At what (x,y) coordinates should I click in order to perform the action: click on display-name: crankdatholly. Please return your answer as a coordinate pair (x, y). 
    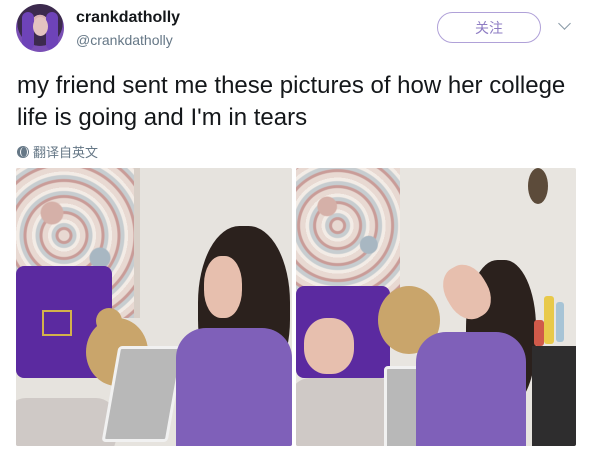
    Looking at the image, I should click on (128, 18).